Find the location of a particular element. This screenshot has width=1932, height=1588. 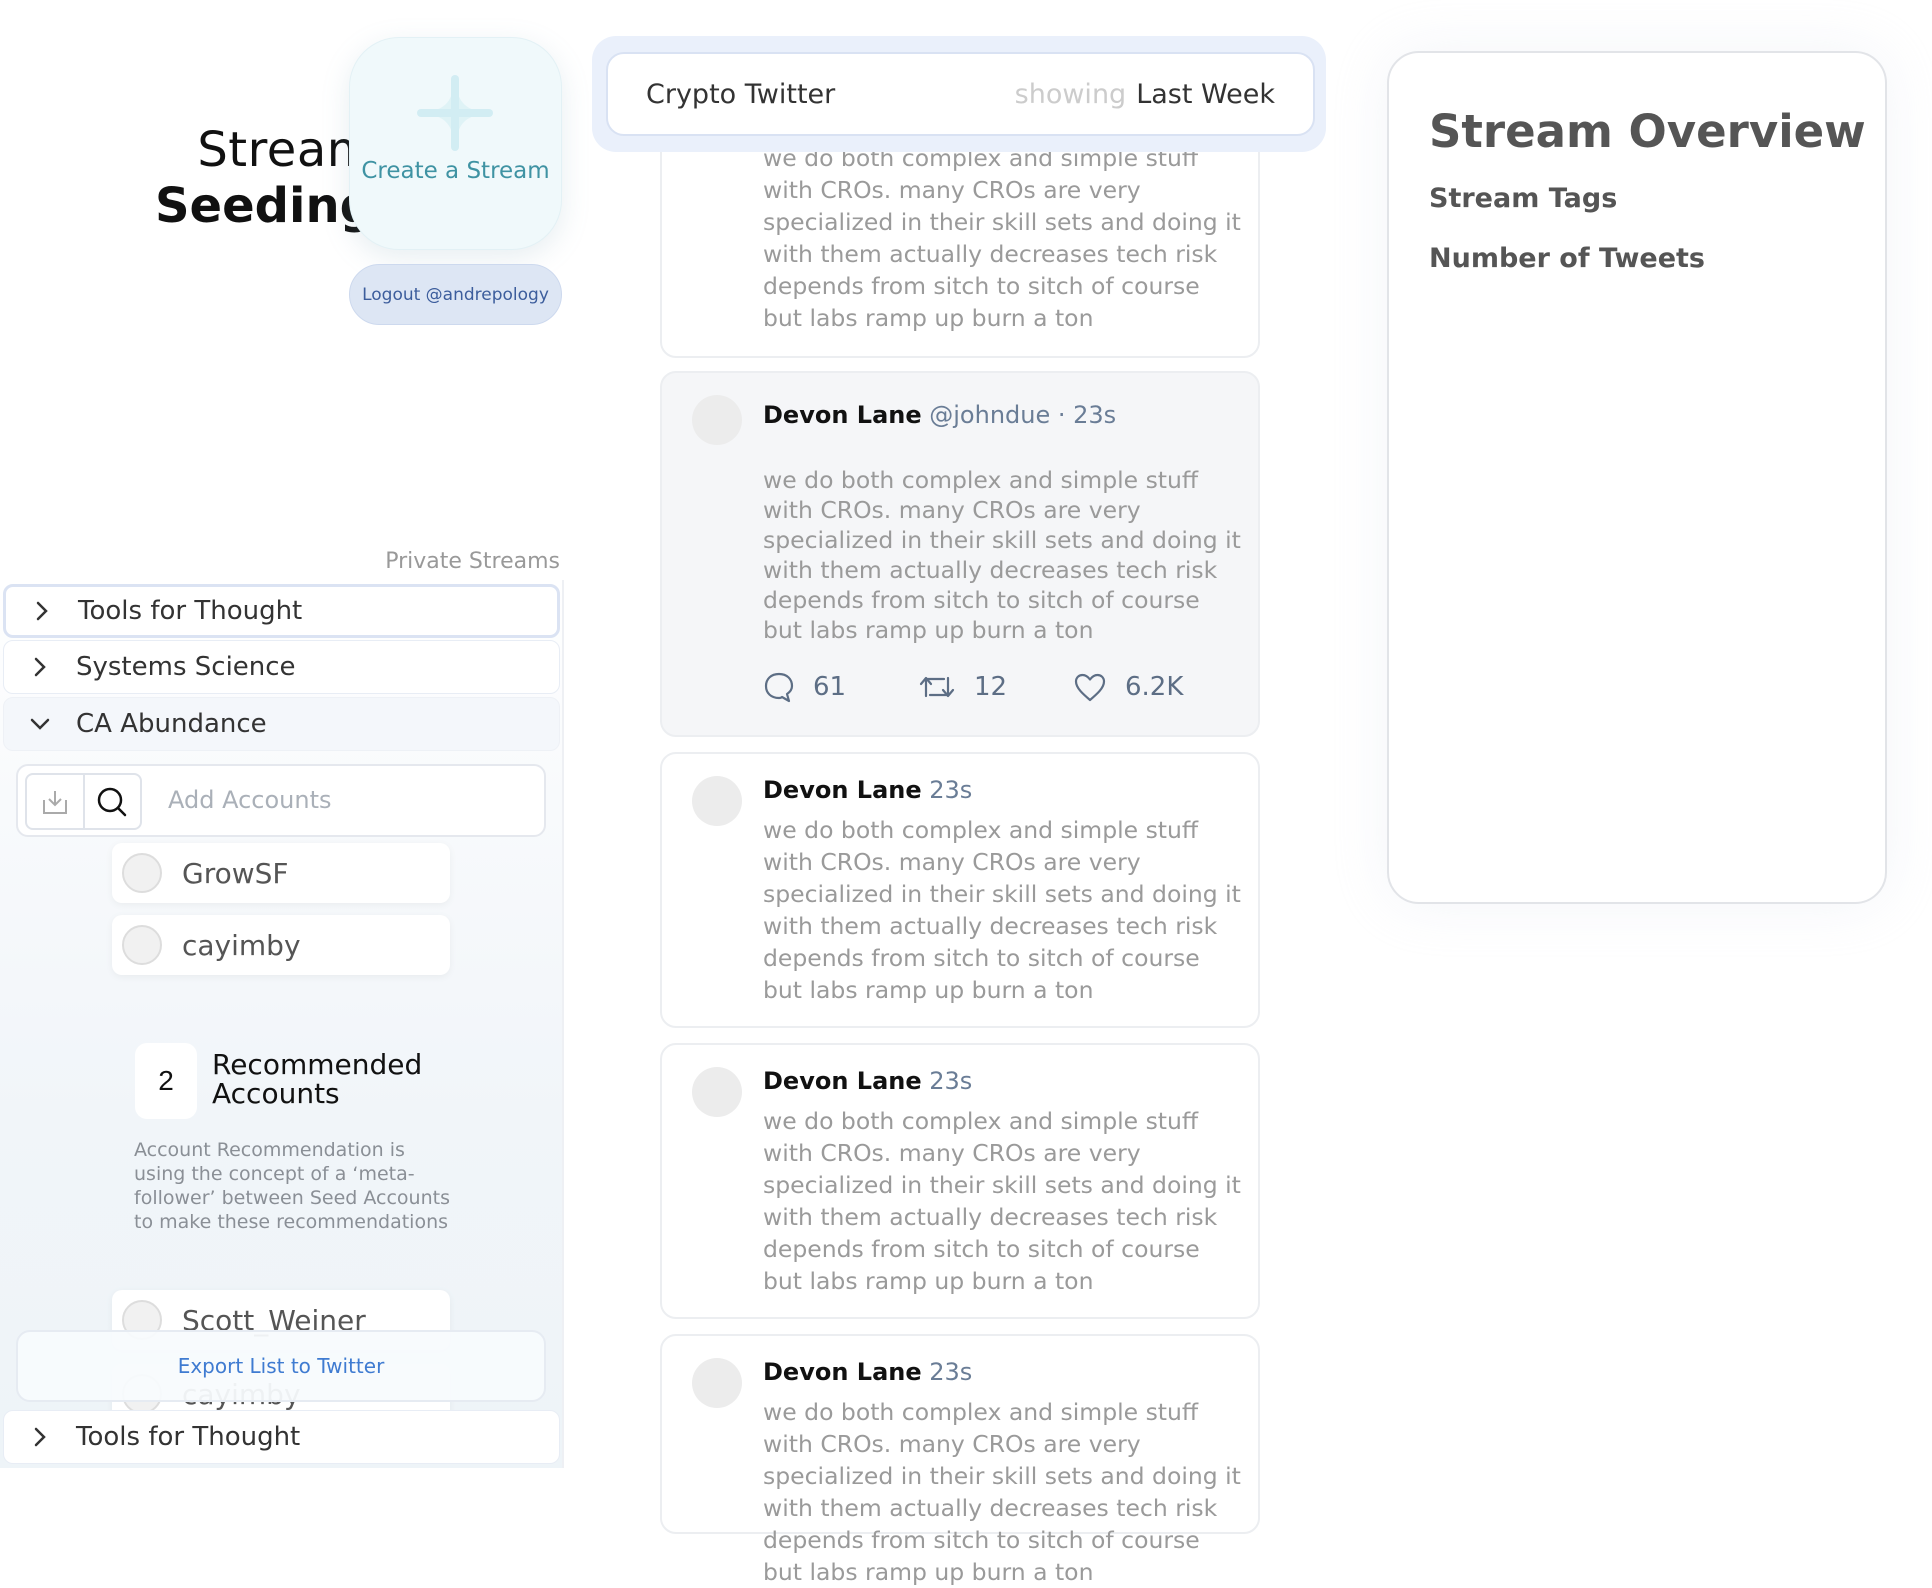

like-count: 6.2K is located at coordinates (1154, 687).